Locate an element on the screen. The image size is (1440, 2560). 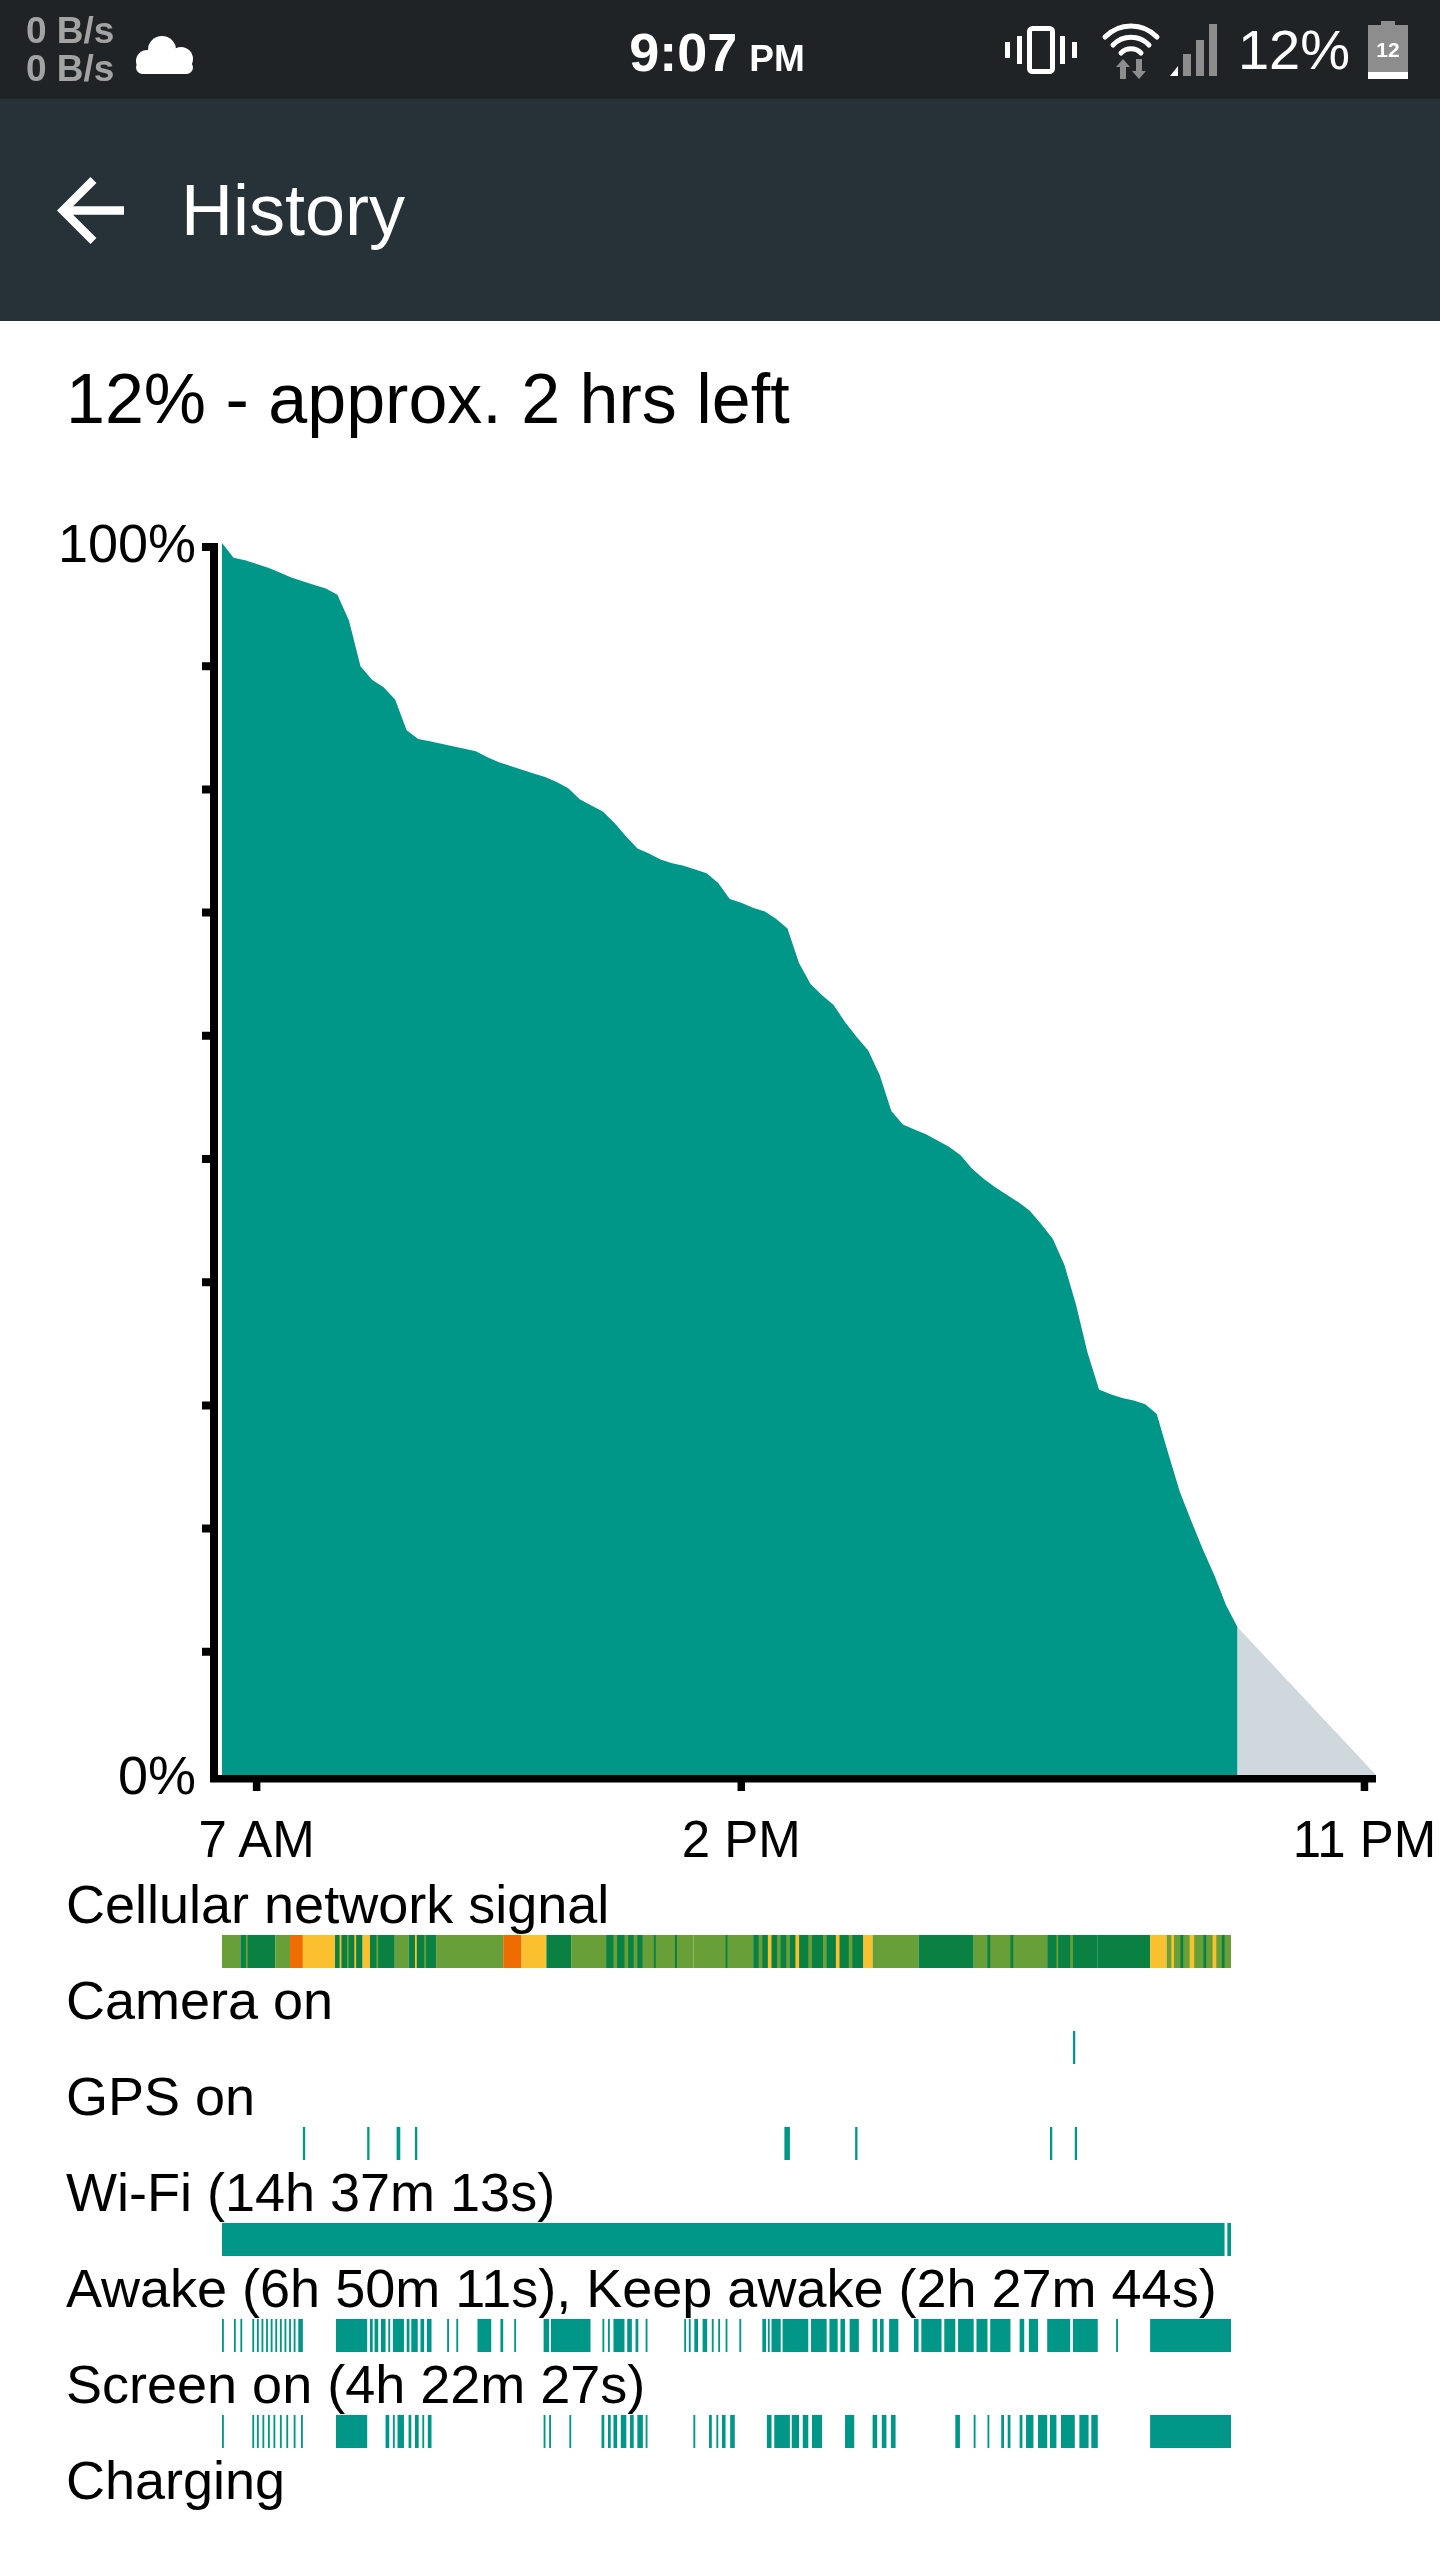
back-arrow-icon is located at coordinates (90, 210).